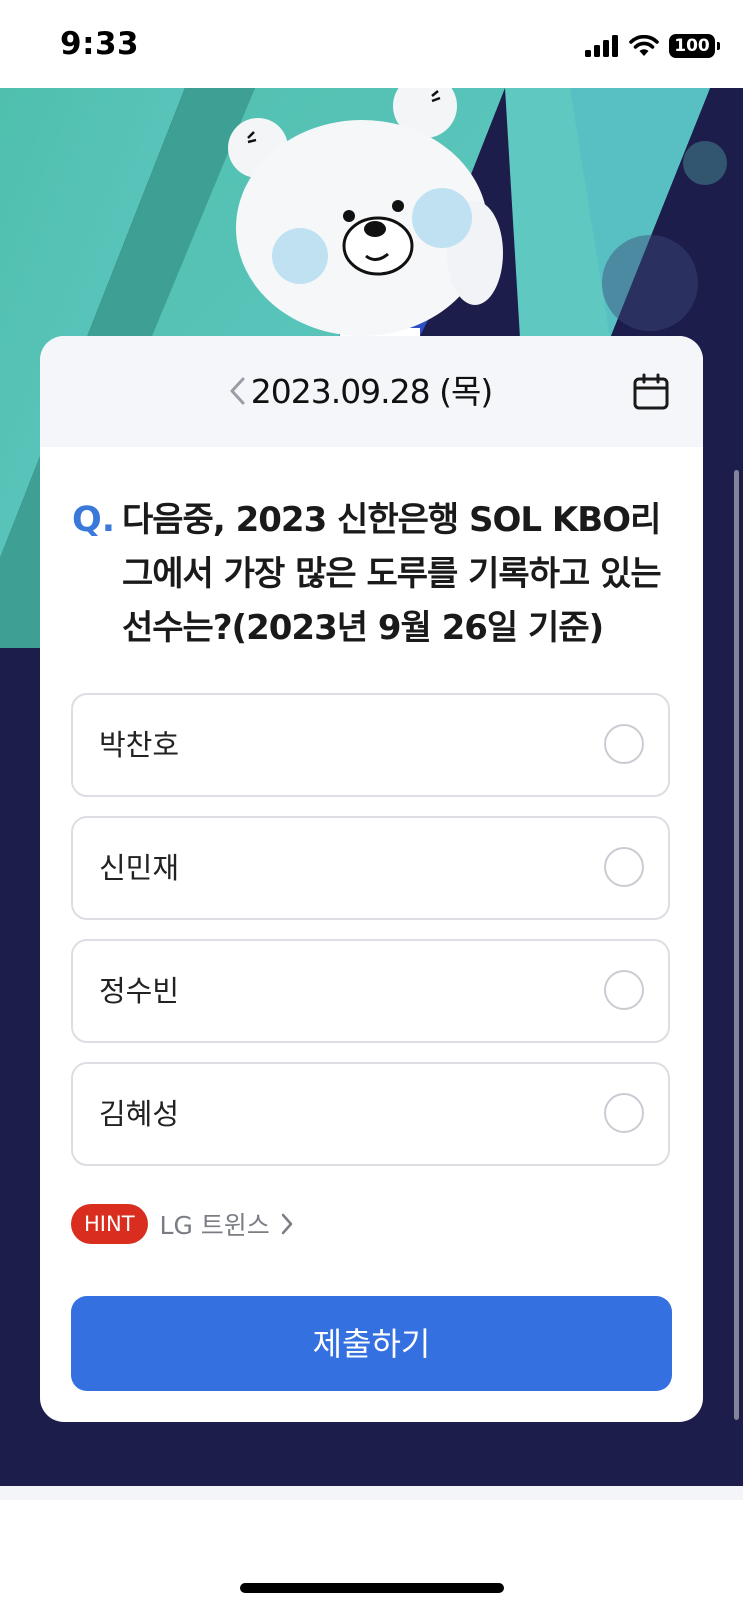 This screenshot has height=1609, width=743. I want to click on chevron-right-icon, so click(287, 1224).